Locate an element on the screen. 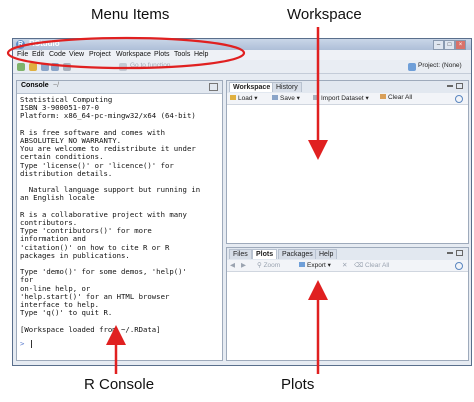 The width and height of the screenshot is (474, 402). plots-toolbar: ◀ ▶ ⚲ Zoom Export ▾ ✕ ⌫ Clear All is located at coordinates (347, 266).